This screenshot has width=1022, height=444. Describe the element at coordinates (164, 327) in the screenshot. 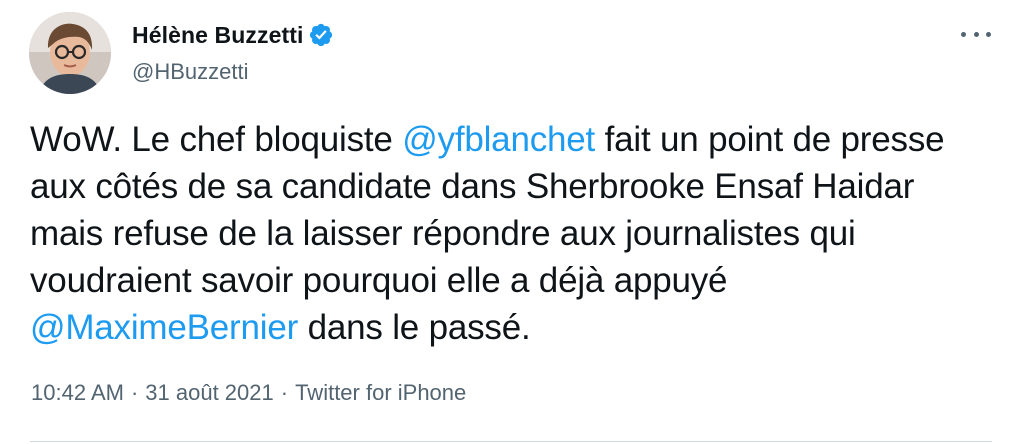

I see `mention-link: @MaximeBernier` at that location.